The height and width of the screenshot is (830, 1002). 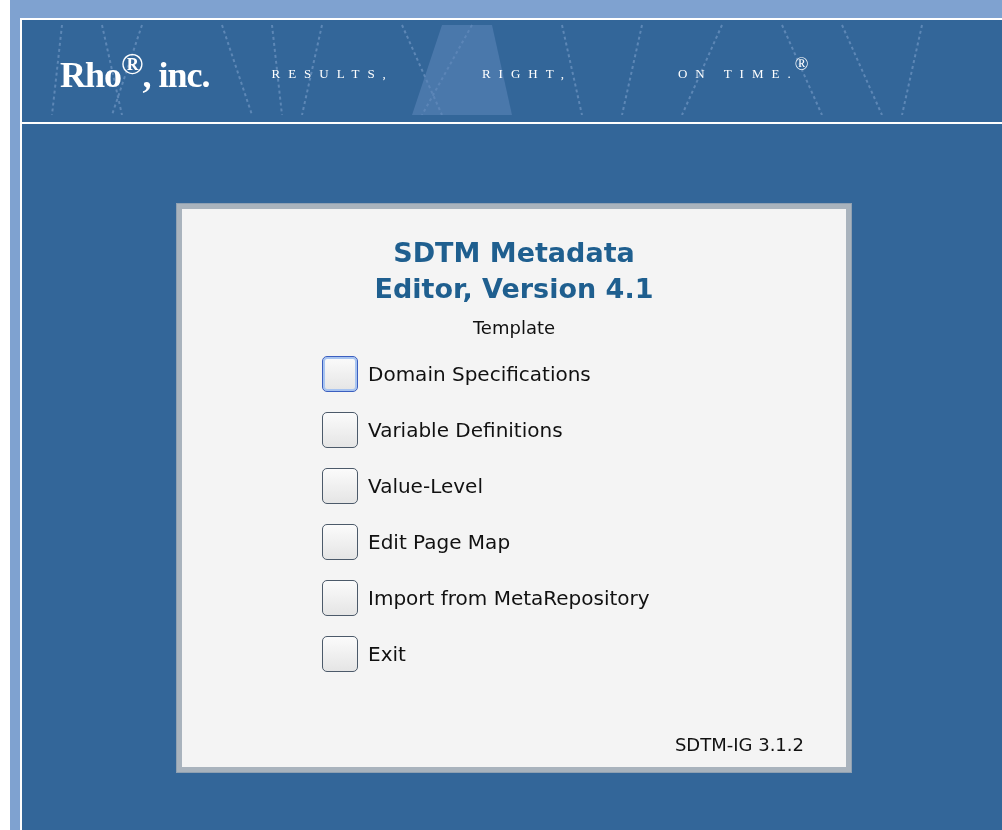 I want to click on dialog-title: SDTM Metadata Editor, Version 4.1, so click(x=514, y=271).